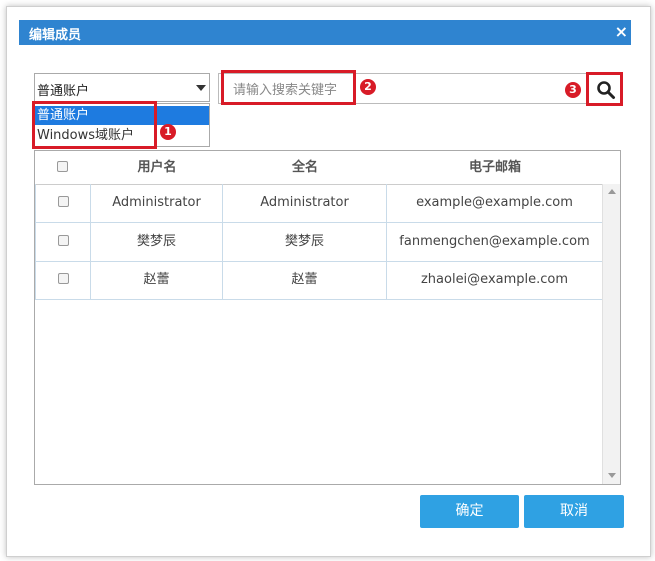  Describe the element at coordinates (612, 191) in the screenshot. I see `scroll-up-icon` at that location.